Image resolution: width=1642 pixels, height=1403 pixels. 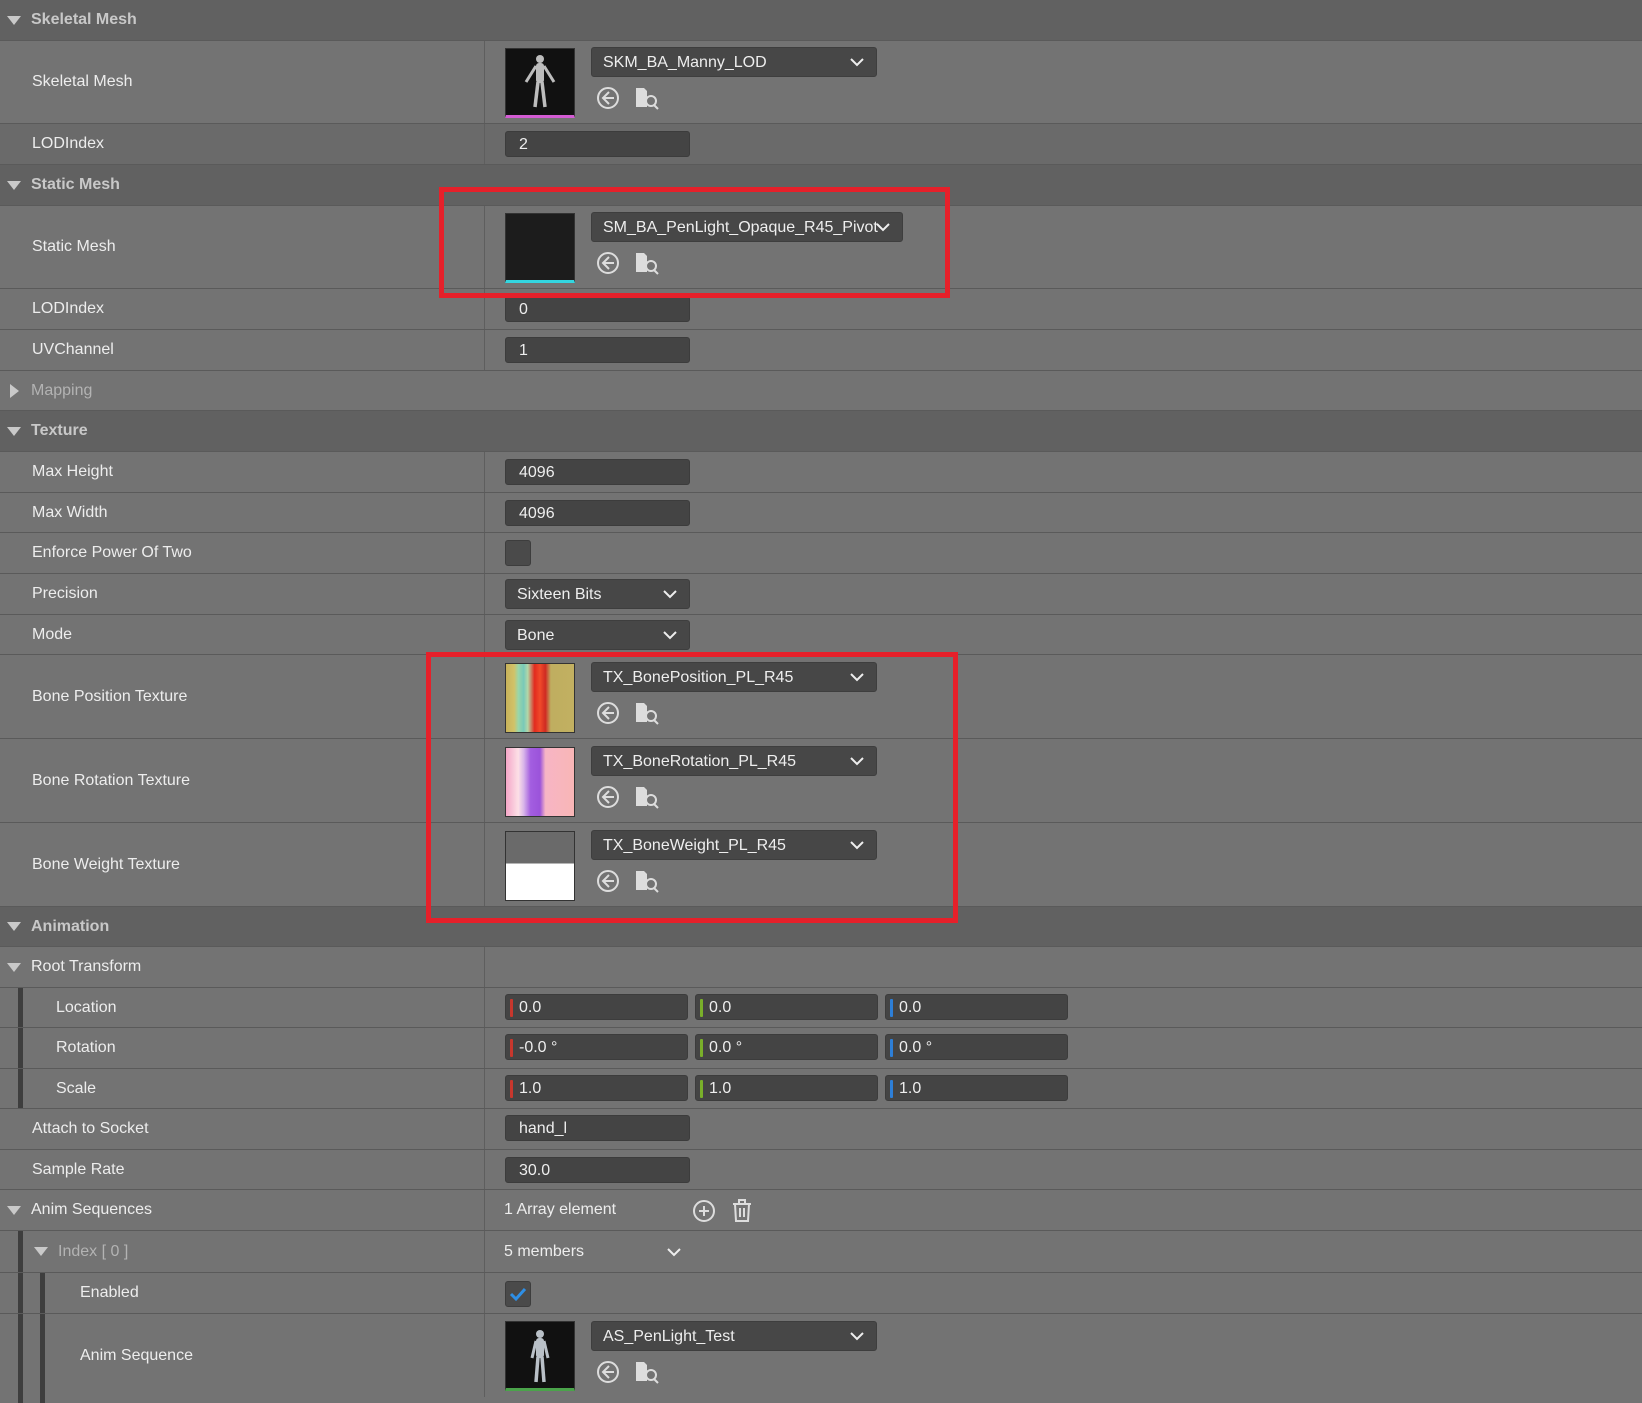 I want to click on skeletal-lod-row: LODIndex 2, so click(x=821, y=144).